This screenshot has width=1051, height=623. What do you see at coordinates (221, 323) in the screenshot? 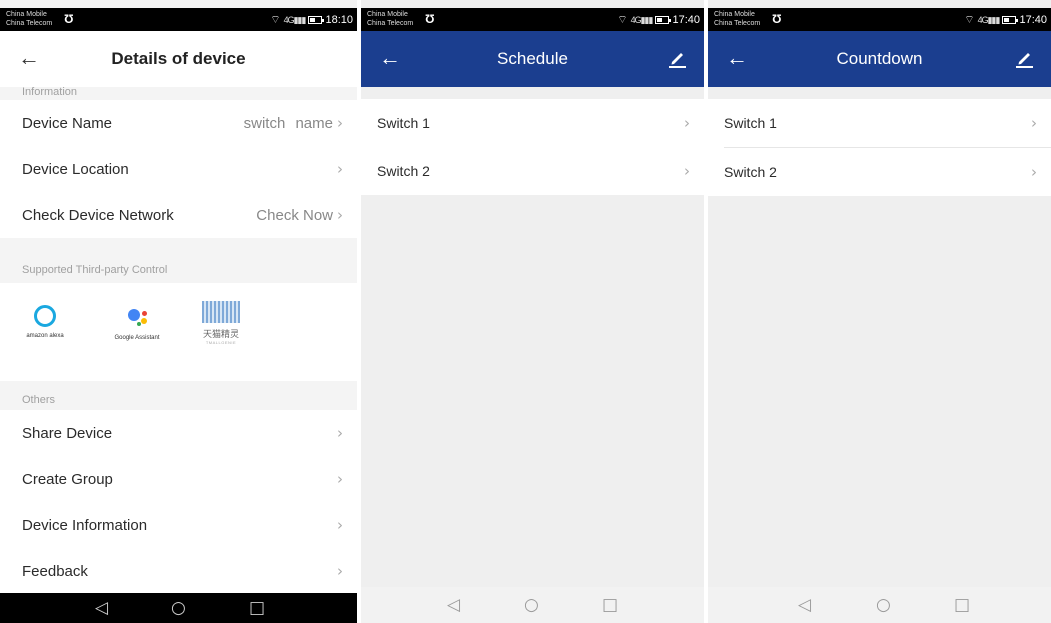
I see `tmall-genie-logo: 天猫精灵 TMALLGENIE` at bounding box center [221, 323].